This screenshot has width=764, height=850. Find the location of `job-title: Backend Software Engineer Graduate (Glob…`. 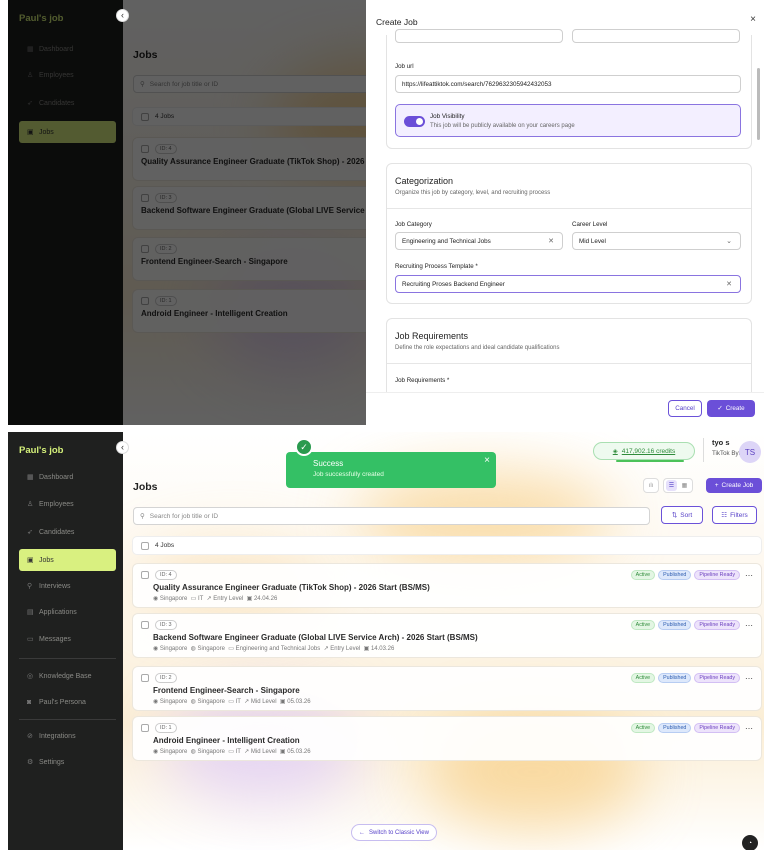

job-title: Backend Software Engineer Graduate (Glob… is located at coordinates (315, 637).